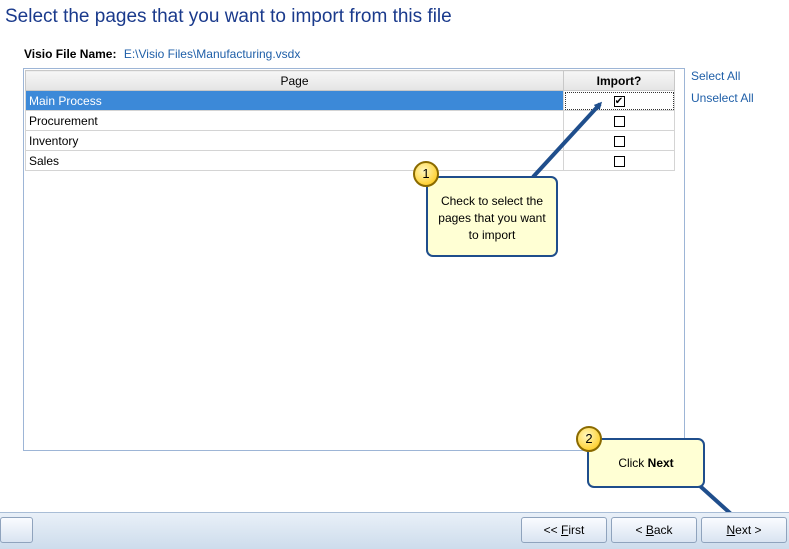 The image size is (789, 549). Describe the element at coordinates (294, 100) in the screenshot. I see `page-name-cell: Main Process` at that location.